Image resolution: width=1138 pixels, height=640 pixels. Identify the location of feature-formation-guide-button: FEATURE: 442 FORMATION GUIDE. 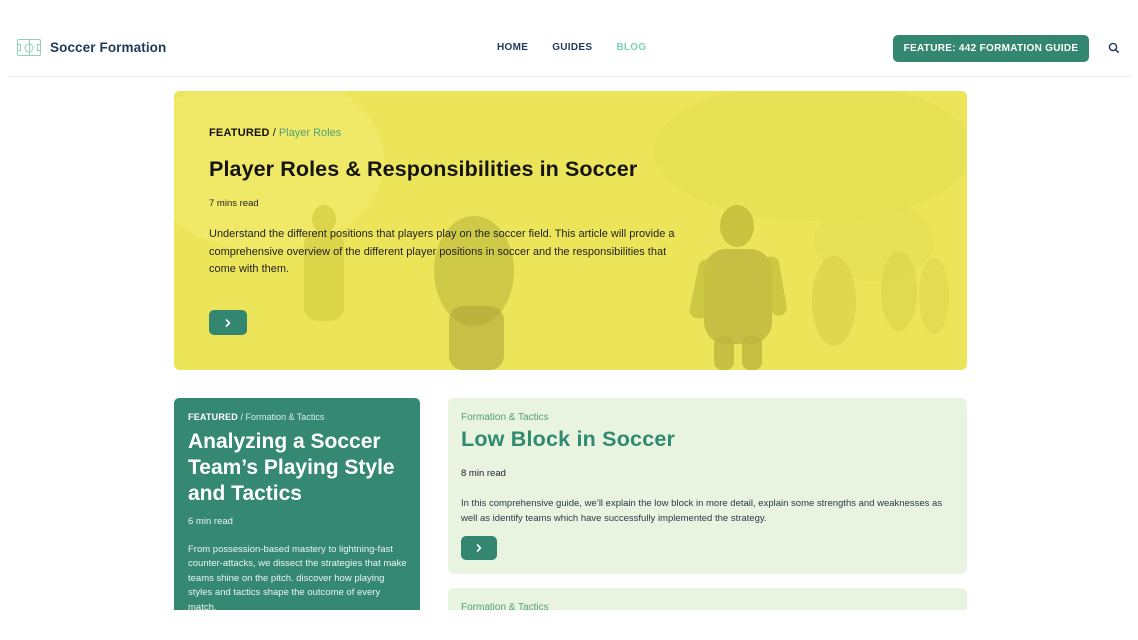
(991, 48).